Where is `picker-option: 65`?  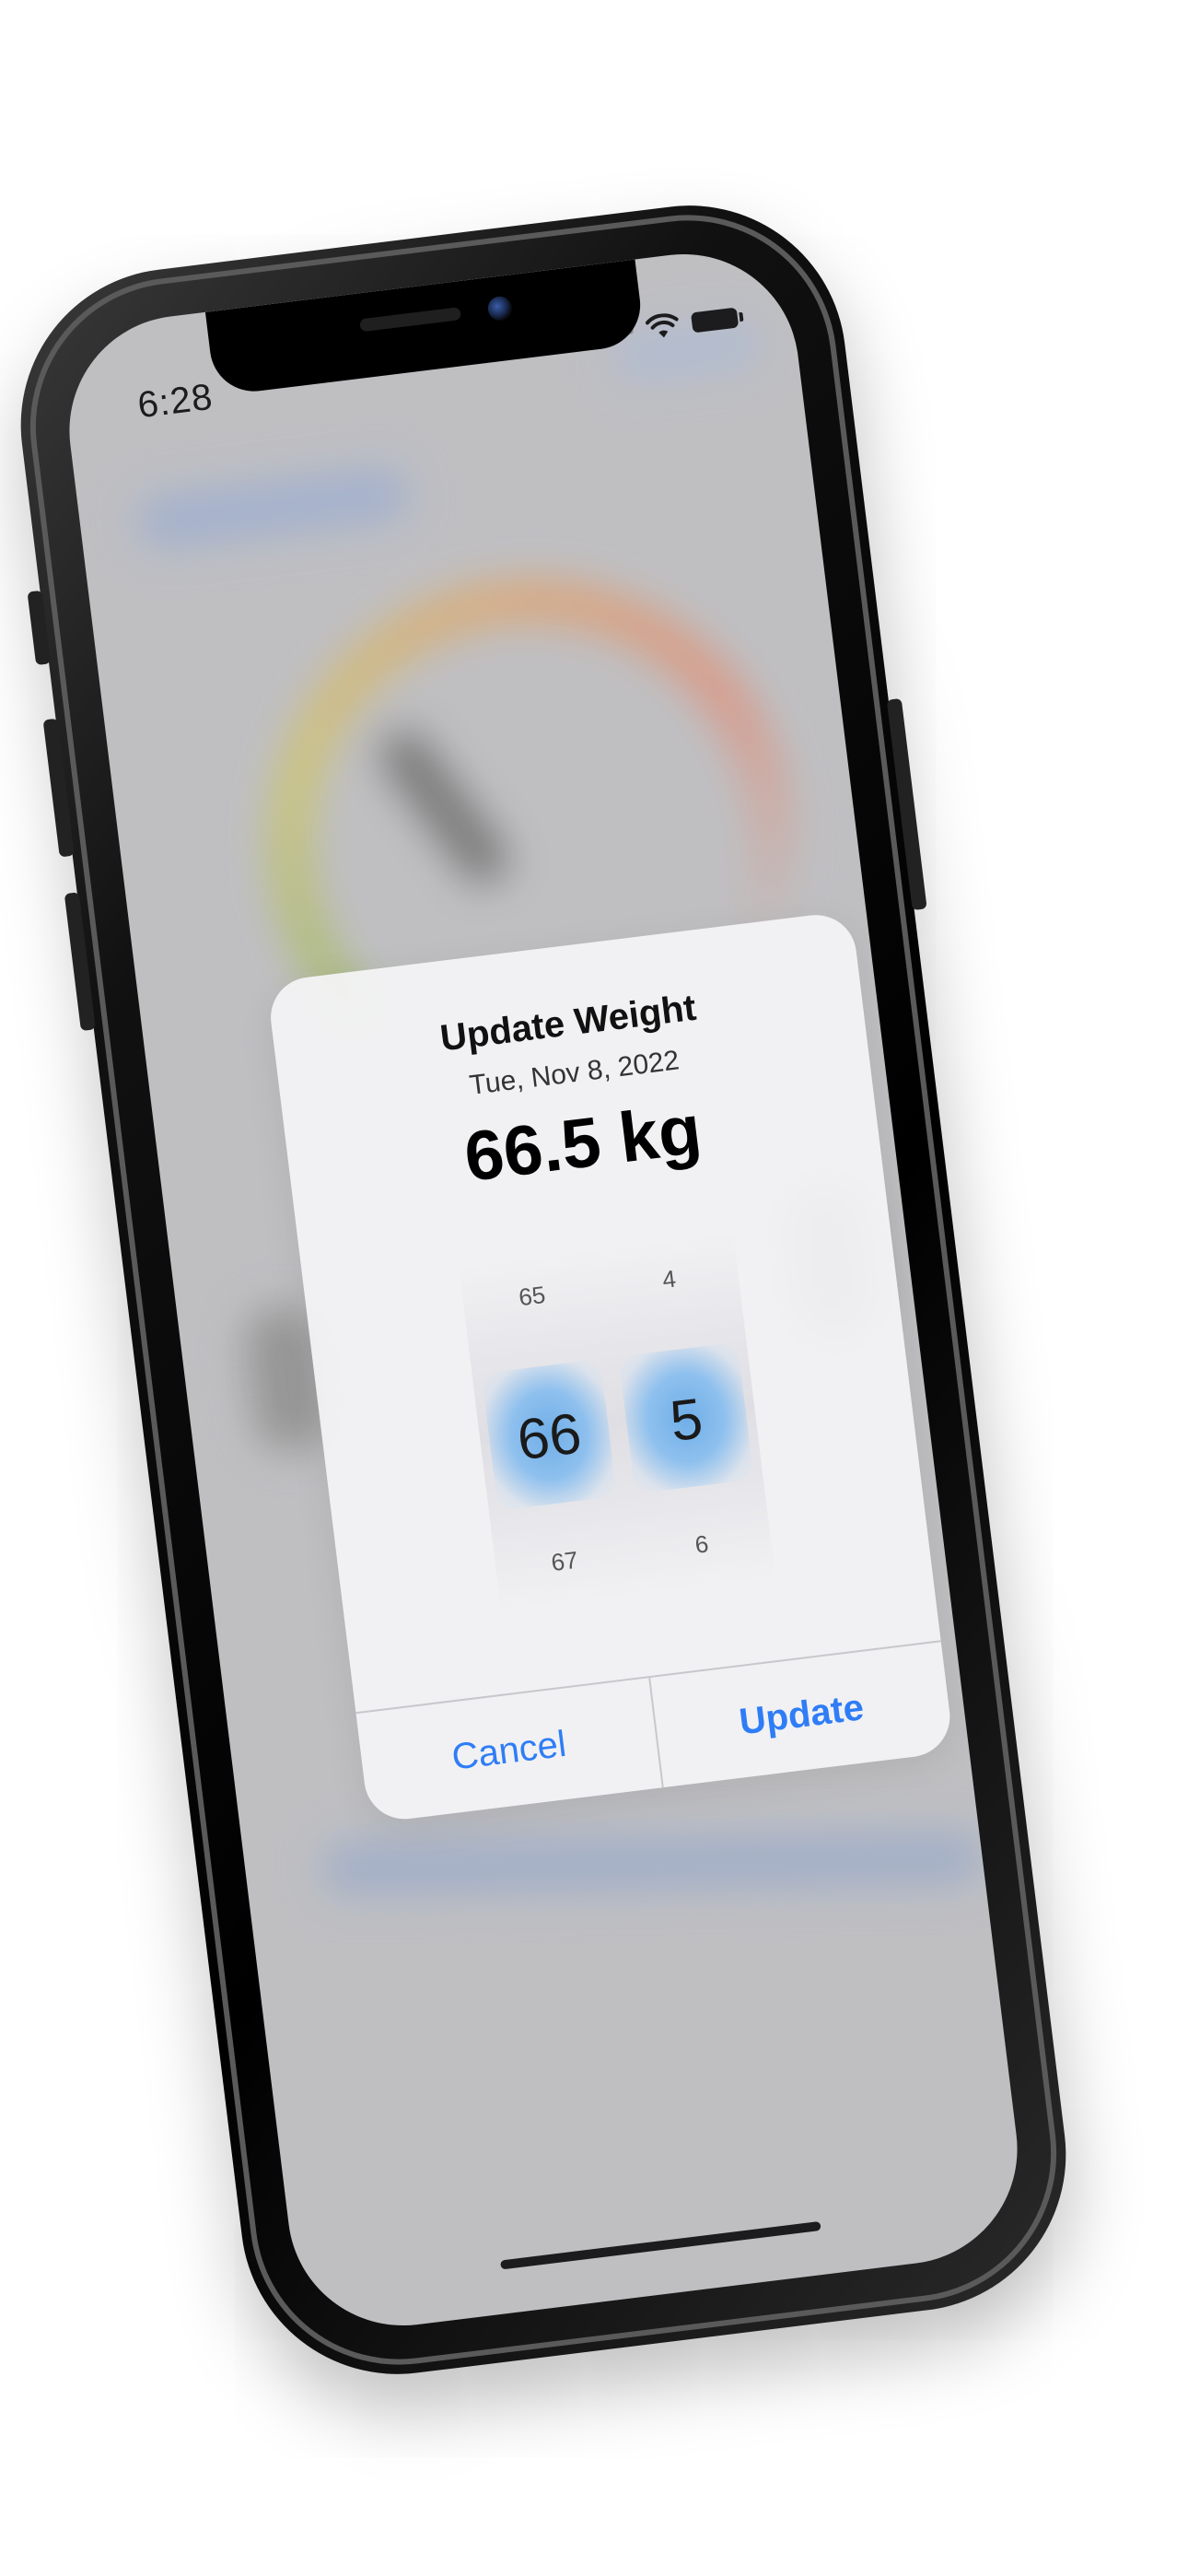
picker-option: 65 is located at coordinates (531, 1296).